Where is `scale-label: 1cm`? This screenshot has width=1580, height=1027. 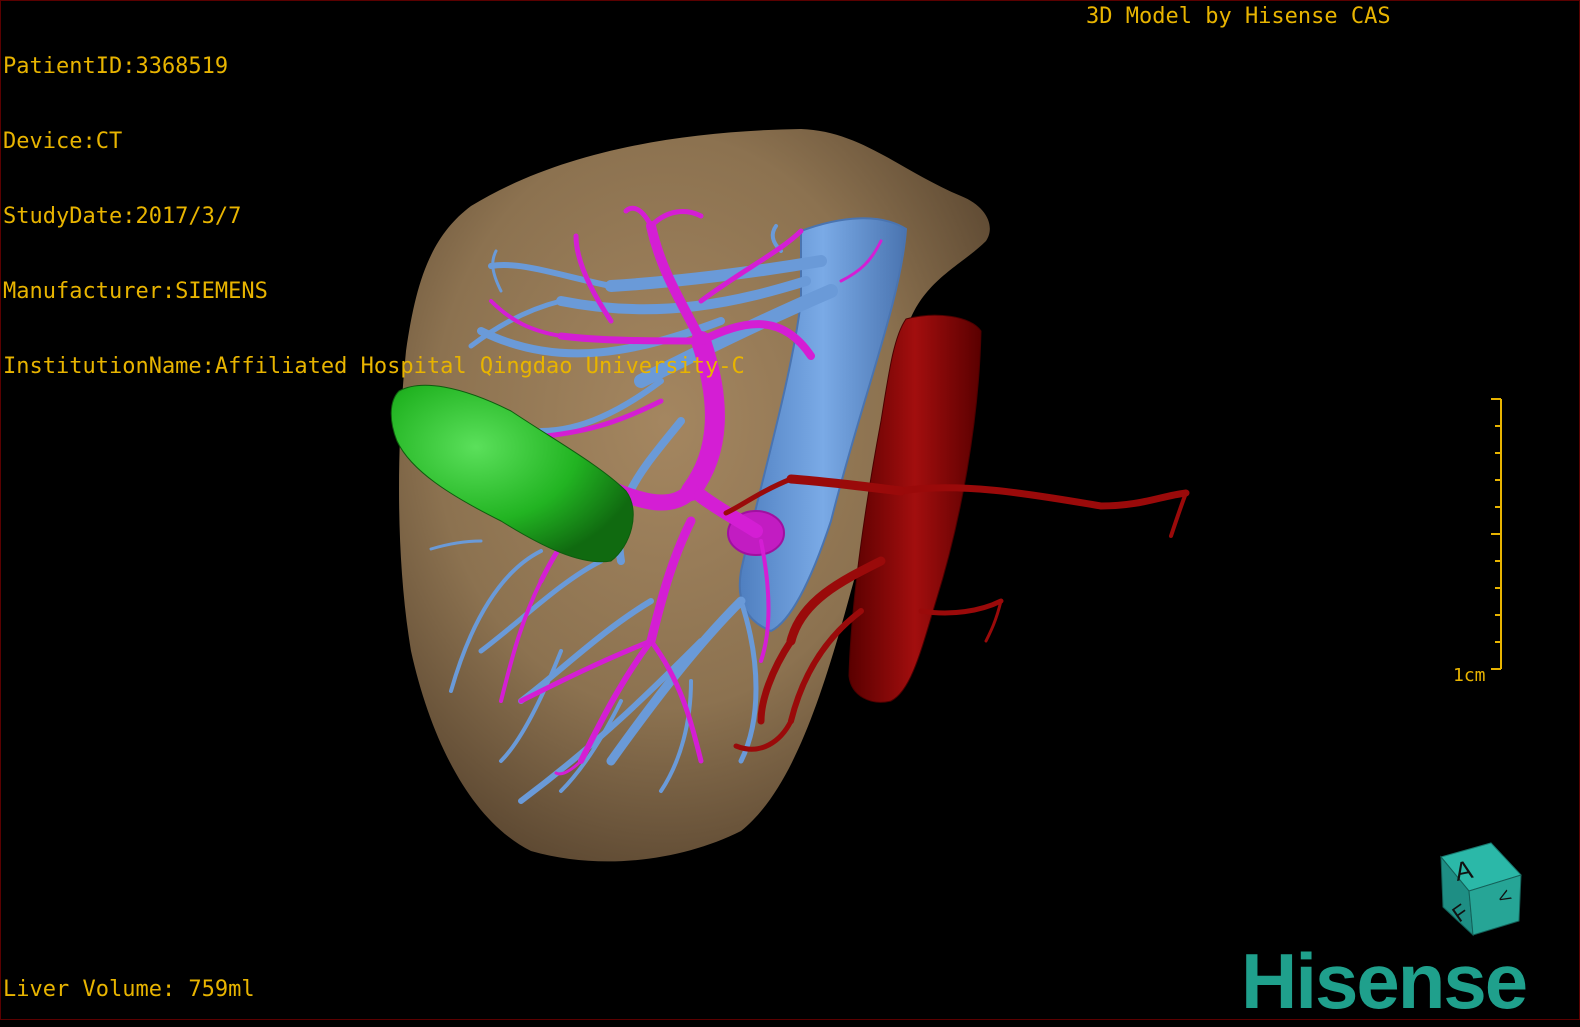
scale-label: 1cm is located at coordinates (1469, 675).